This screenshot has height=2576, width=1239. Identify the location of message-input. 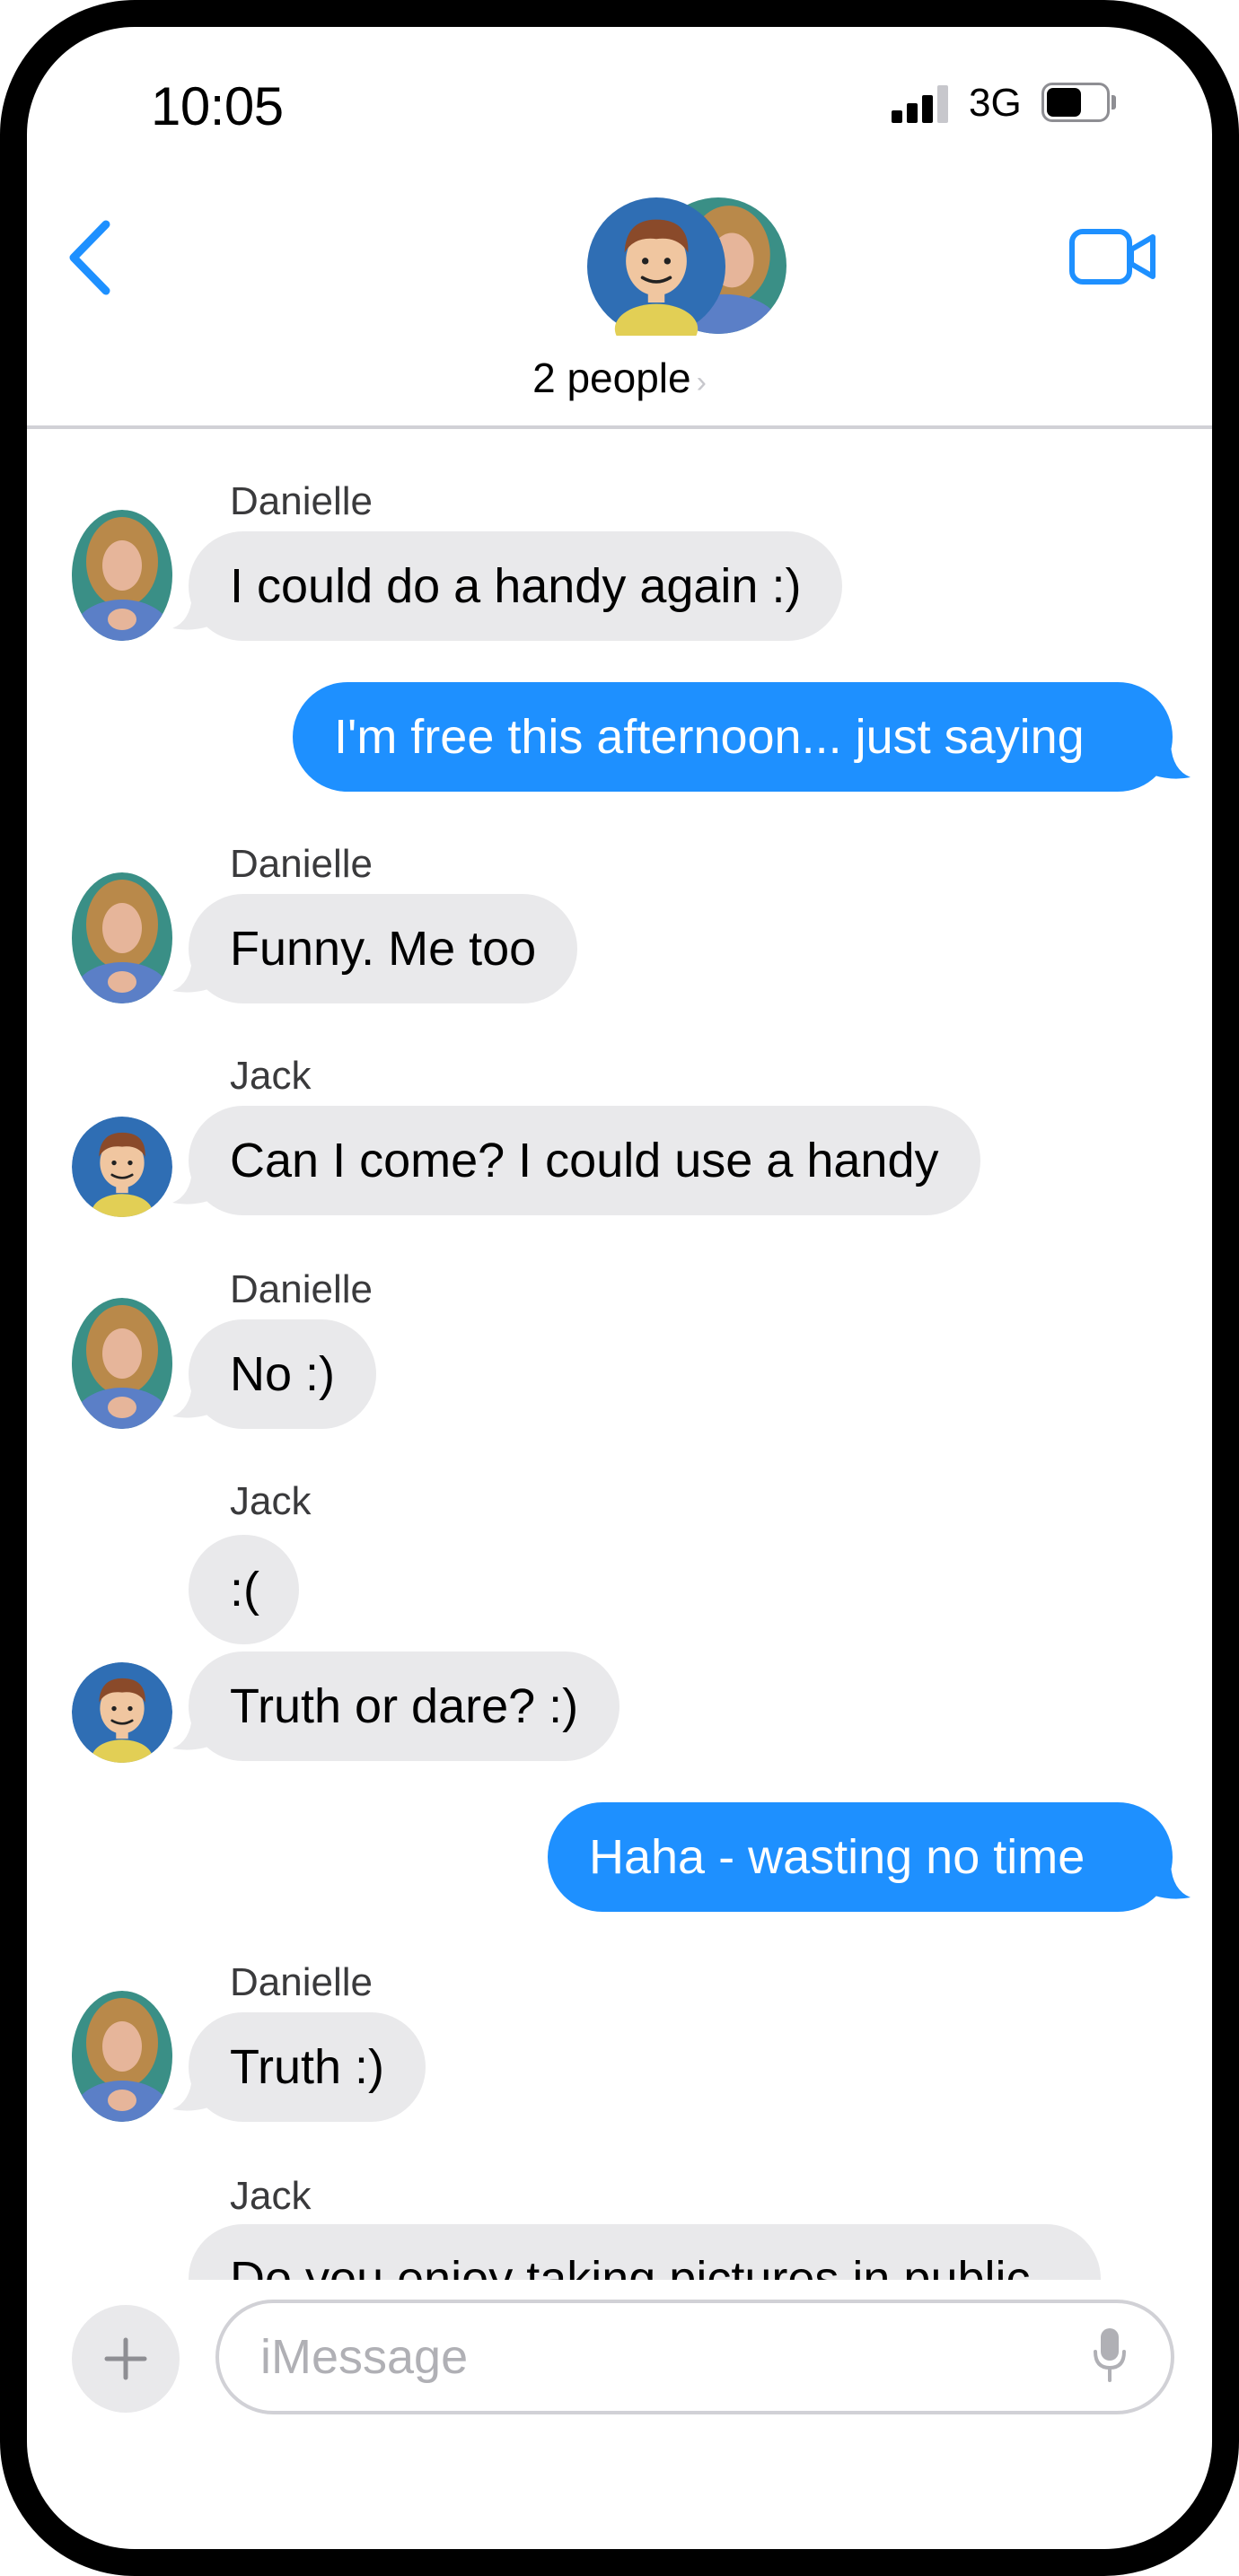
(694, 2357).